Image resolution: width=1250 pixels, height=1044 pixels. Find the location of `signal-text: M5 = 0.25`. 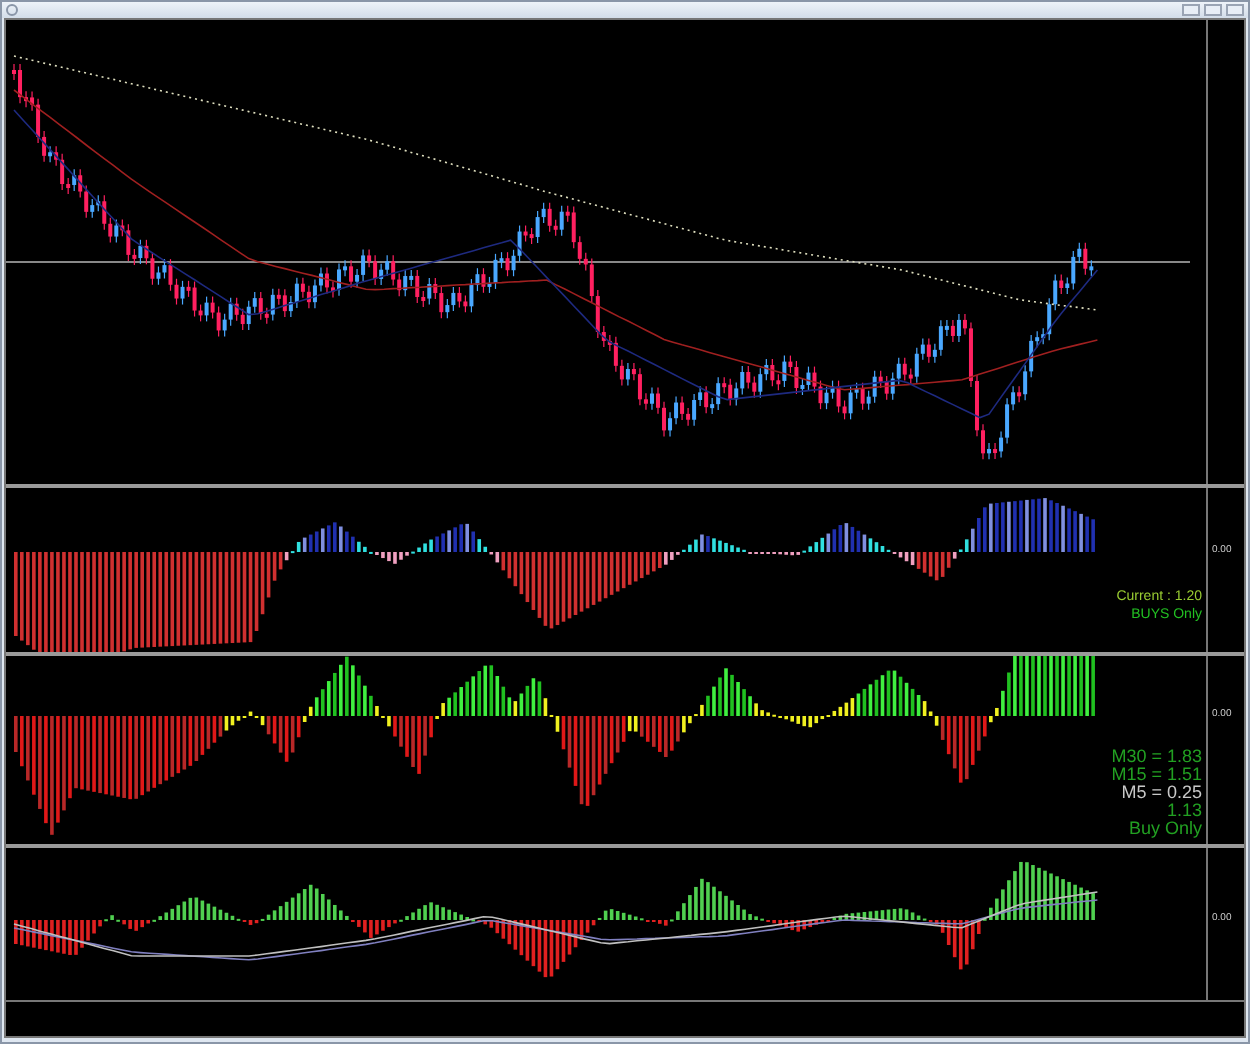

signal-text: M5 = 0.25 is located at coordinates (1160, 793).